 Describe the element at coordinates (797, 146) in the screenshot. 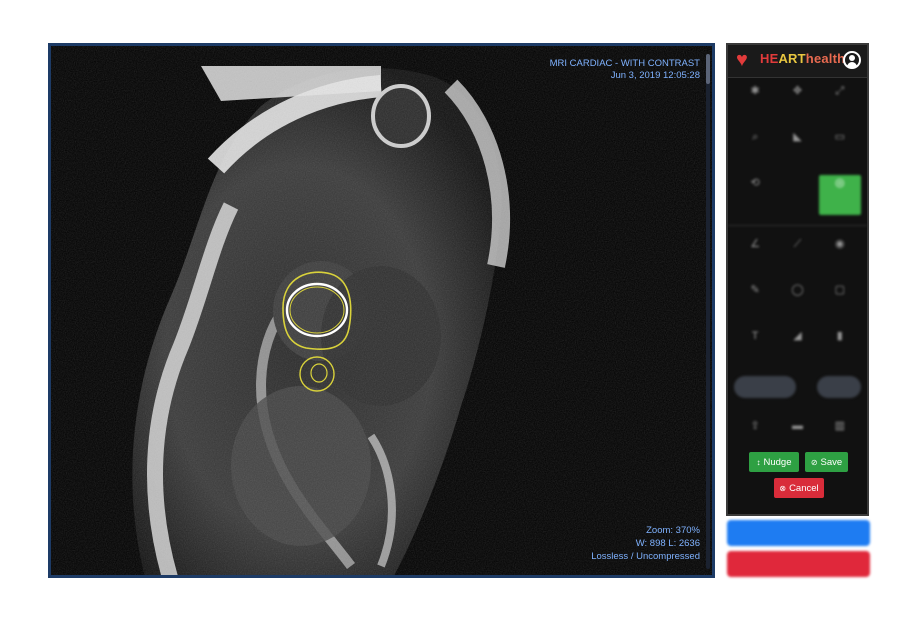

I see `tool-button: ◣` at that location.